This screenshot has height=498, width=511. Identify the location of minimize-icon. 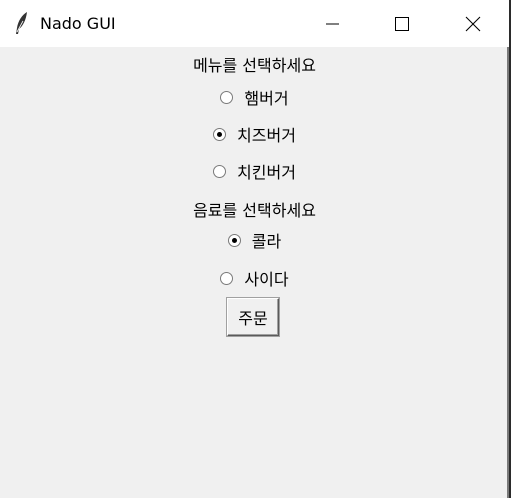
(332, 24).